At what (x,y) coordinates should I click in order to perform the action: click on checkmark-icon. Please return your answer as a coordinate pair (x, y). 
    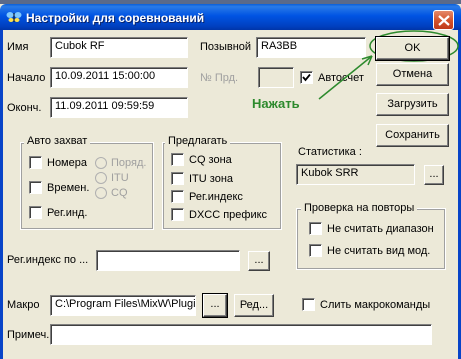
    Looking at the image, I should click on (306, 77).